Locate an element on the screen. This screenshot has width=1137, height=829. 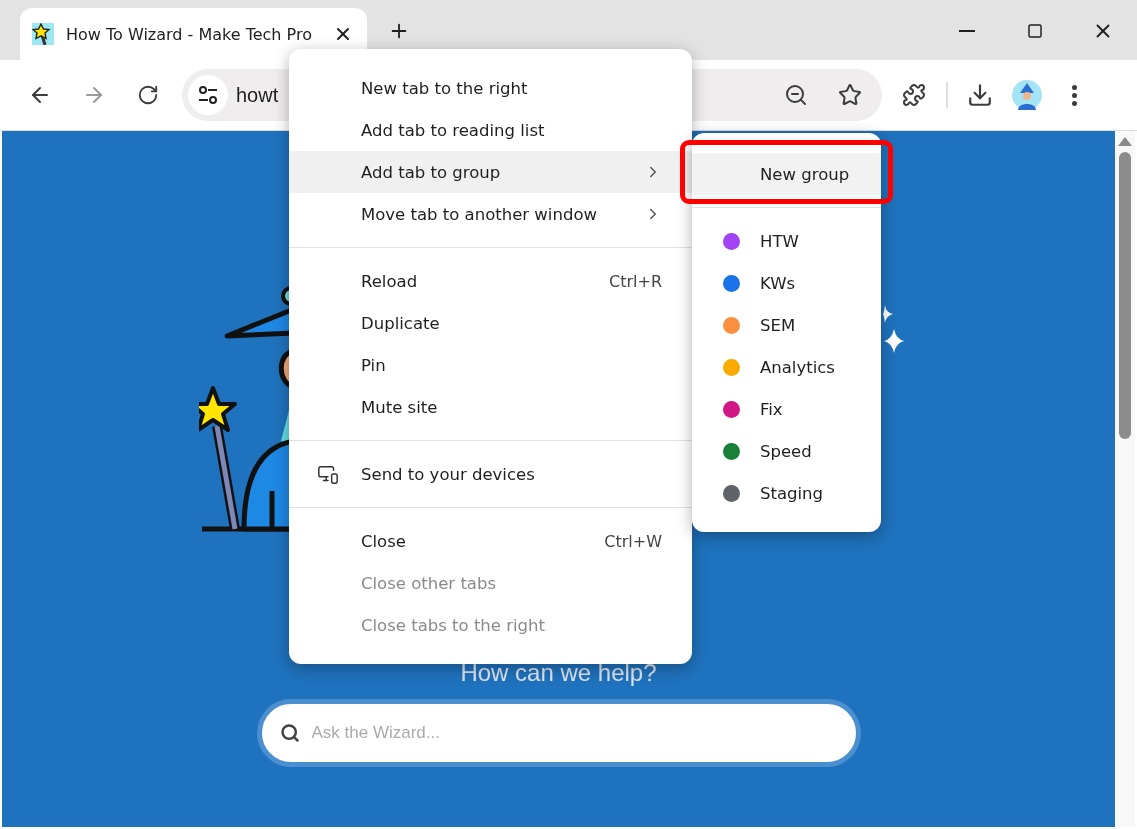
tab-title: How To Wizard - Make Tech Pro is located at coordinates (189, 34).